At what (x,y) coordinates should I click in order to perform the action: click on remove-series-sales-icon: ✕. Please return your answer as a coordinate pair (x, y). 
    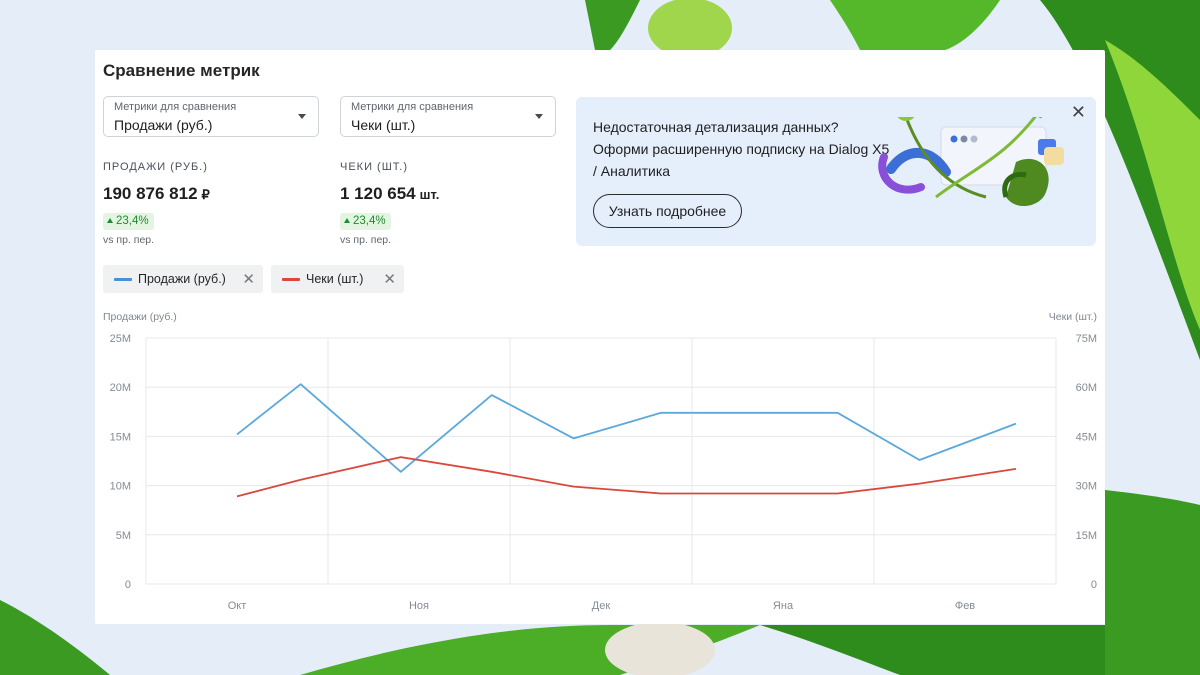
    Looking at the image, I should click on (248, 279).